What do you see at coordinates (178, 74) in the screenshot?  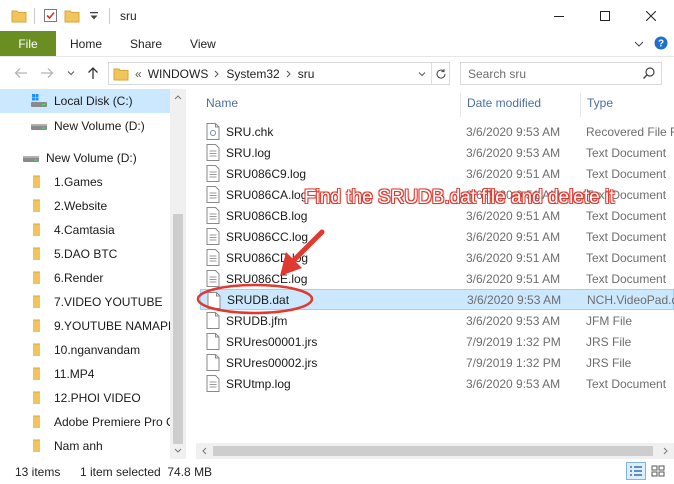 I see `breadcrumb-windows: WINDOWS` at bounding box center [178, 74].